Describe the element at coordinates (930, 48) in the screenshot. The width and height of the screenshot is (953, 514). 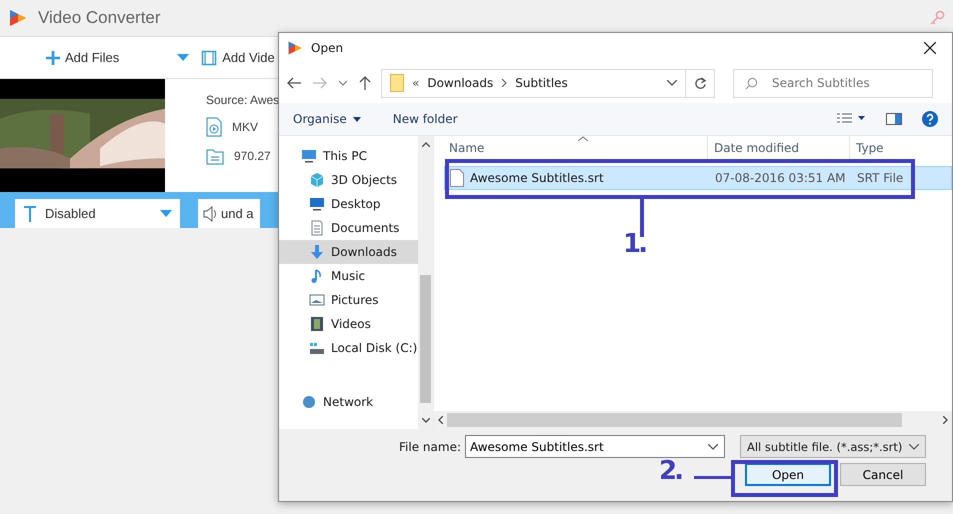
I see `close-icon` at that location.